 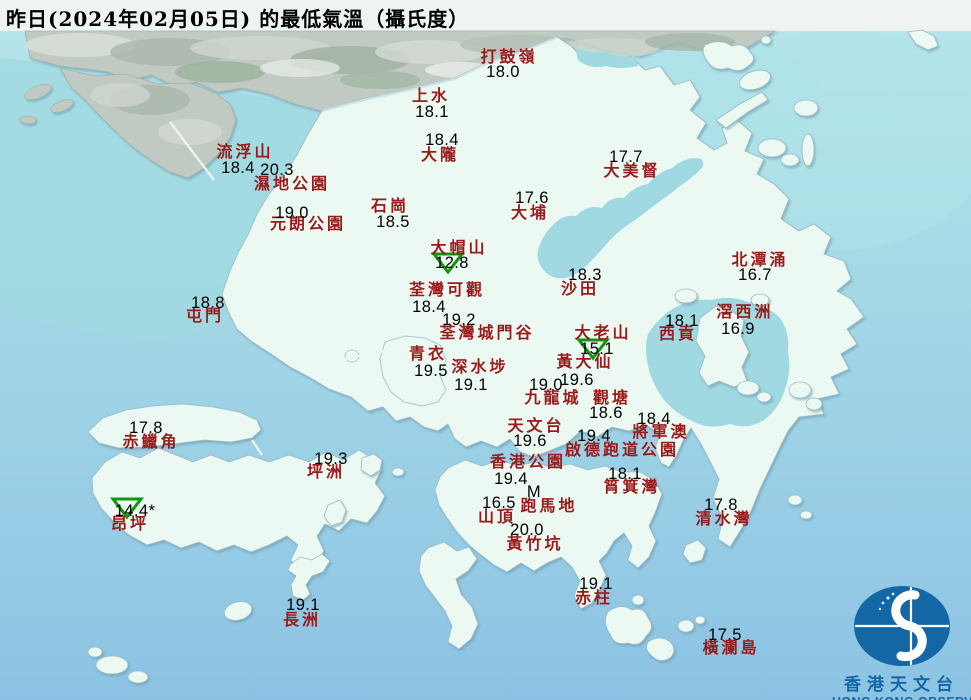 What do you see at coordinates (208, 302) in the screenshot?
I see `station-temperature: 18.8` at bounding box center [208, 302].